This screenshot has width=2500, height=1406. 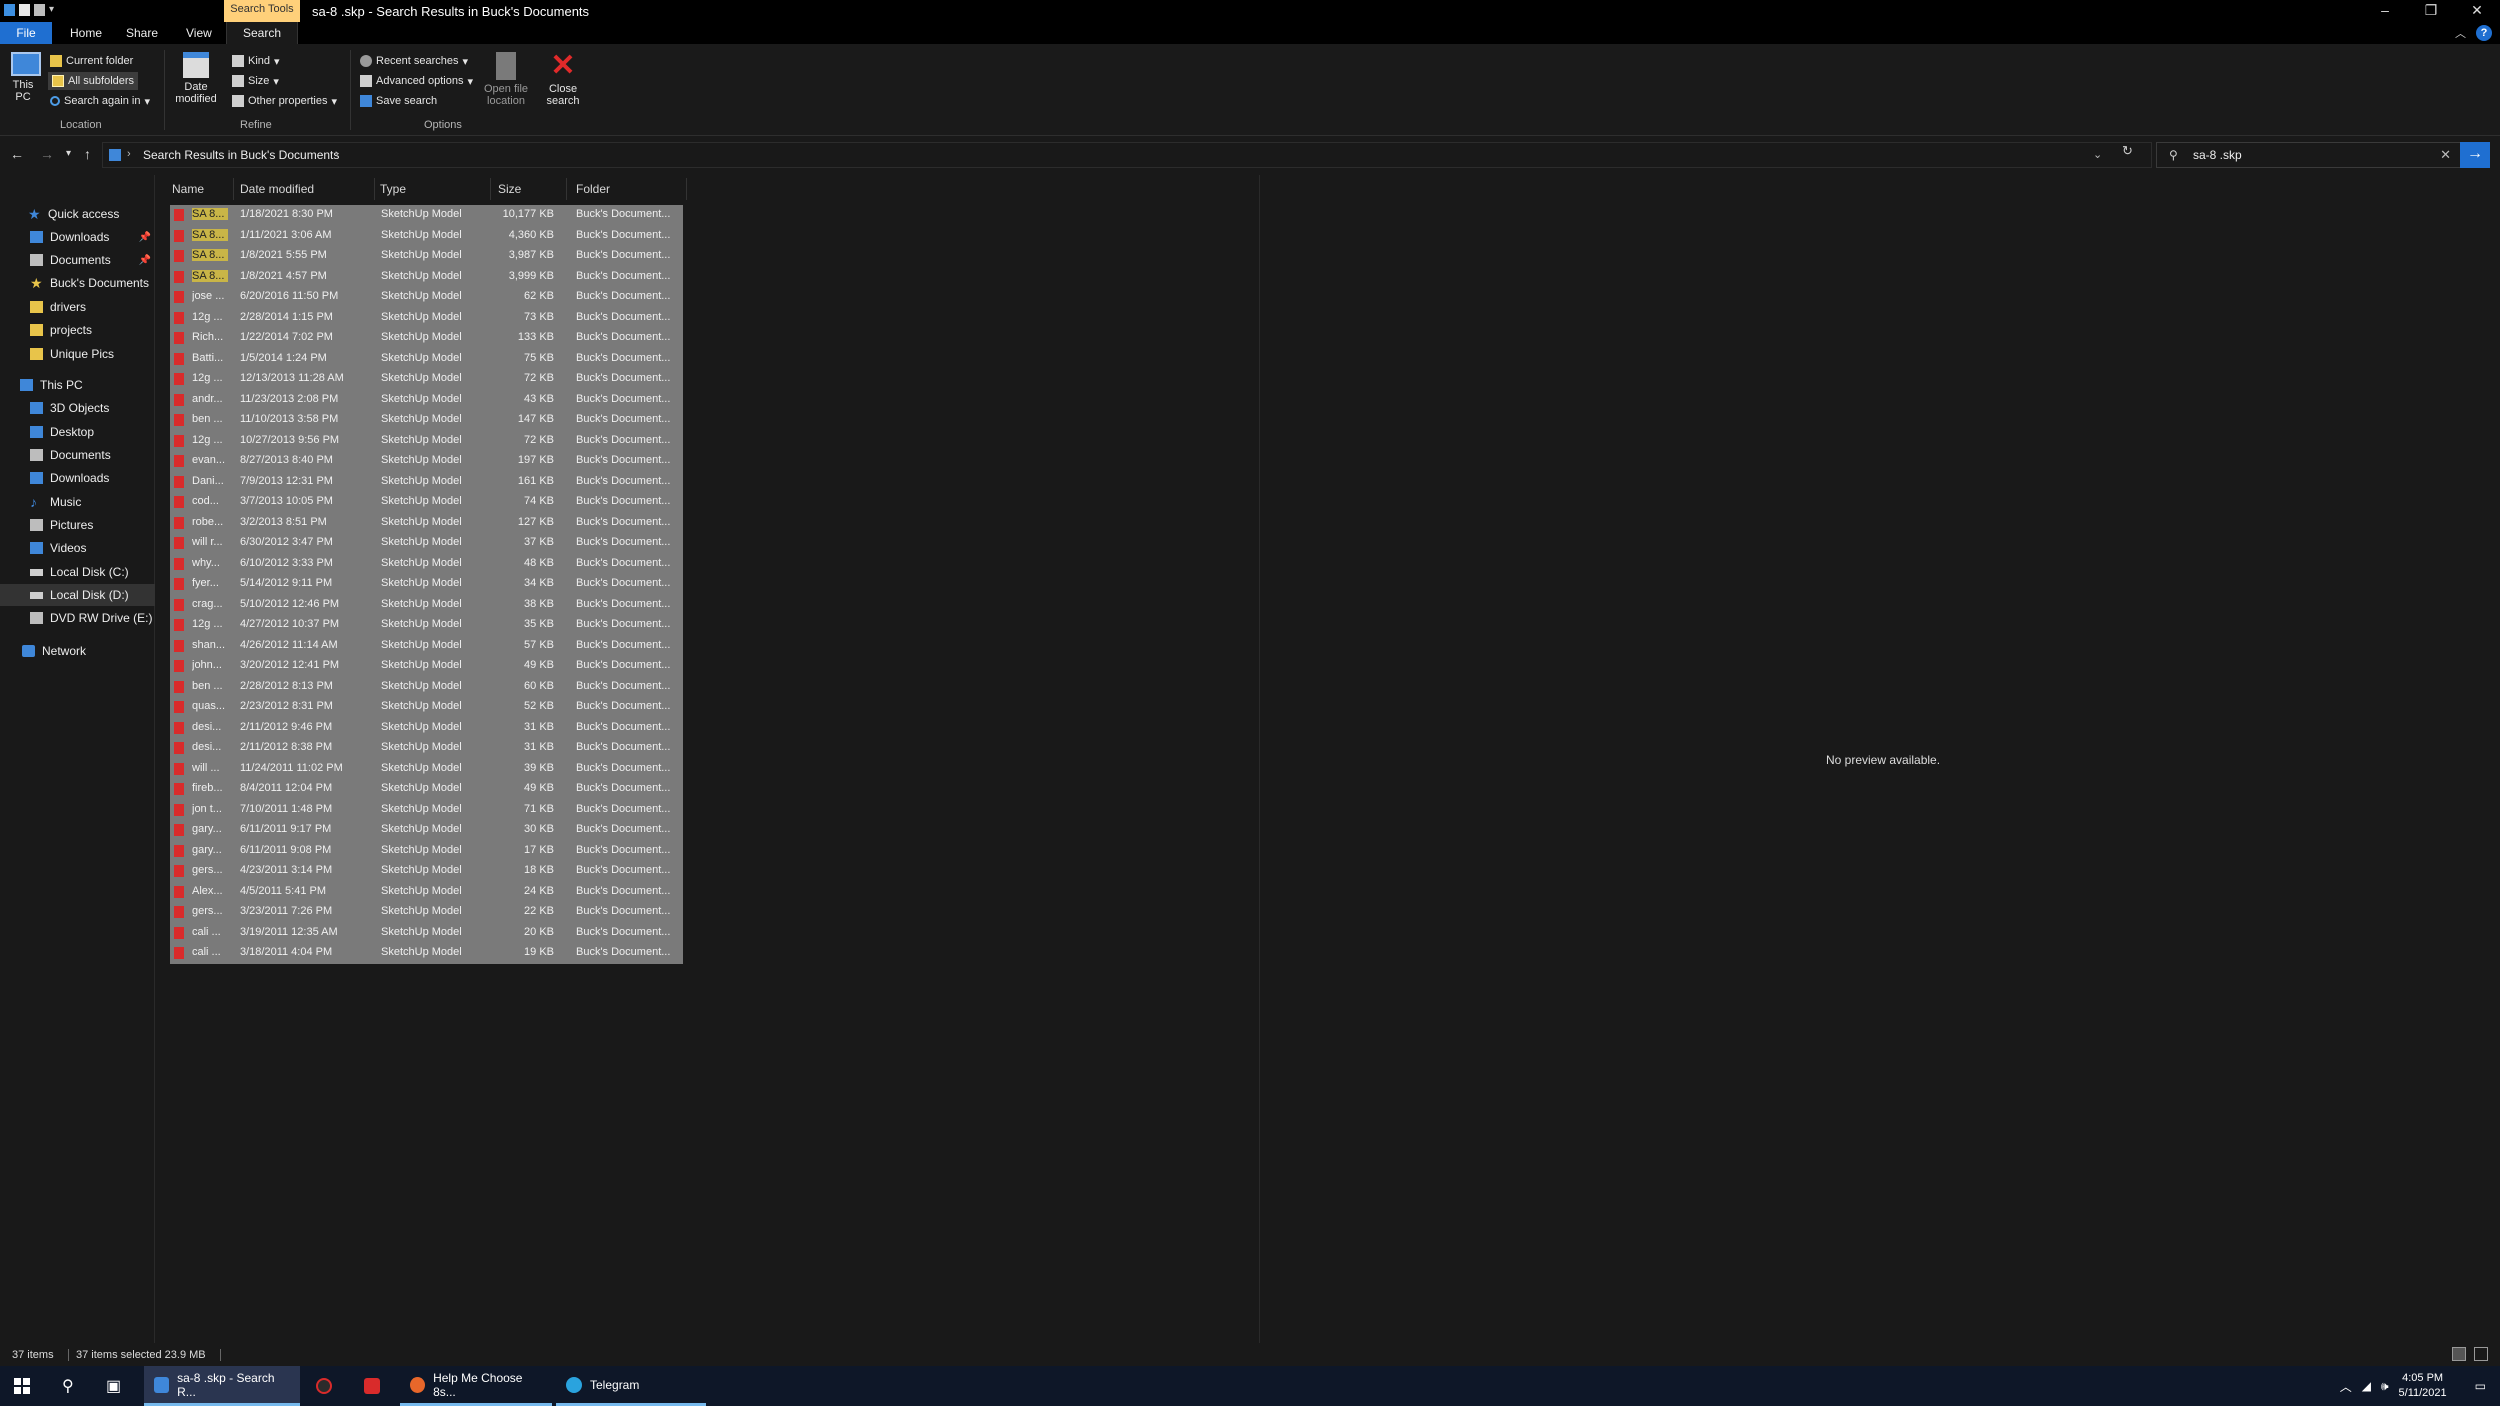 What do you see at coordinates (26, 33) in the screenshot?
I see `tab-file: File` at bounding box center [26, 33].